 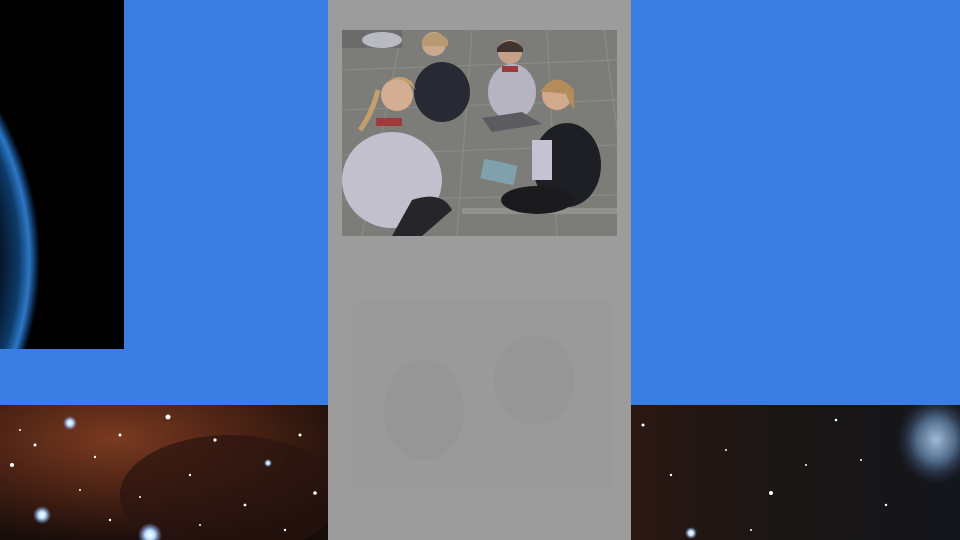 I want to click on earth-horizon-icon, so click(x=62, y=174).